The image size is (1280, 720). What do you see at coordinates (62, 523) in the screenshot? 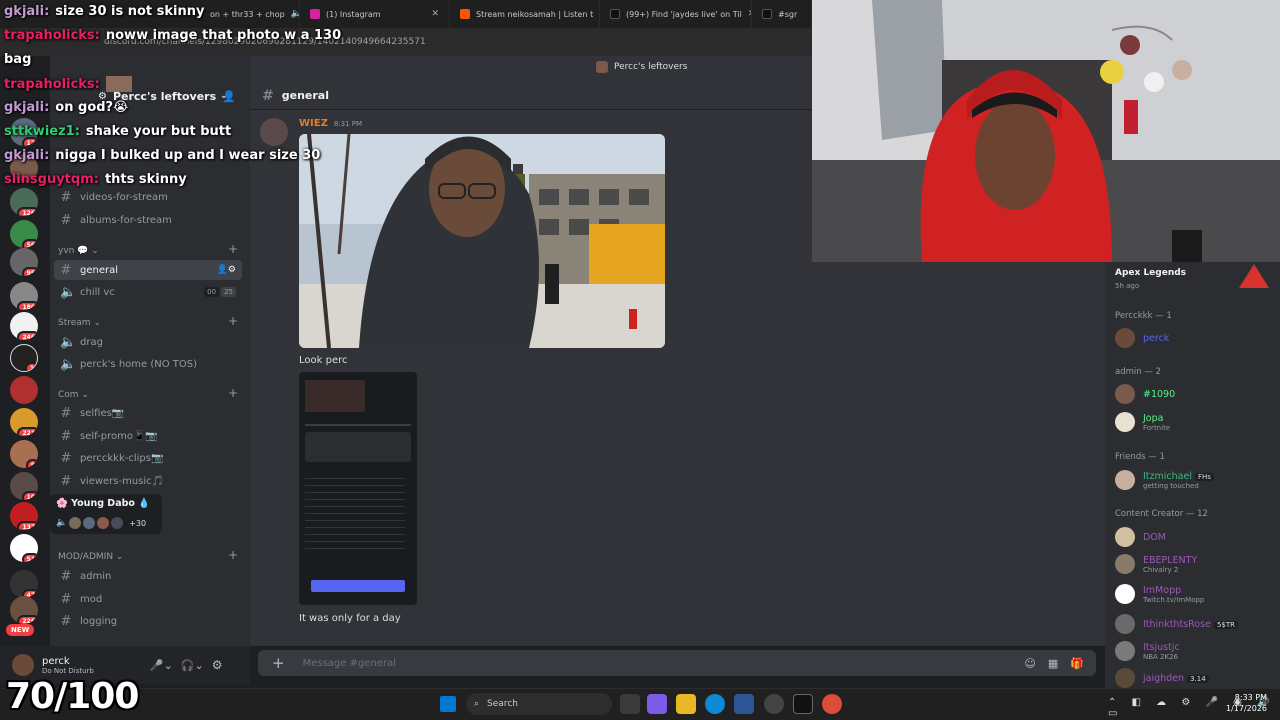
I see `speaker-icon: 🔈` at bounding box center [62, 523].